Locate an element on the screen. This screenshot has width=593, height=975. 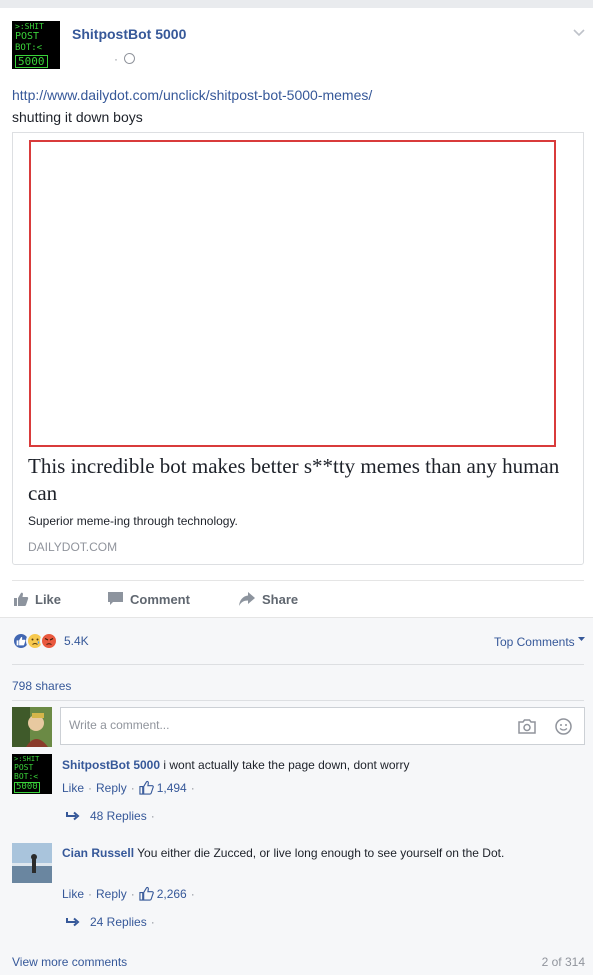
page-avatar: >:SHIT POST BOT:< 5000 is located at coordinates (36, 45).